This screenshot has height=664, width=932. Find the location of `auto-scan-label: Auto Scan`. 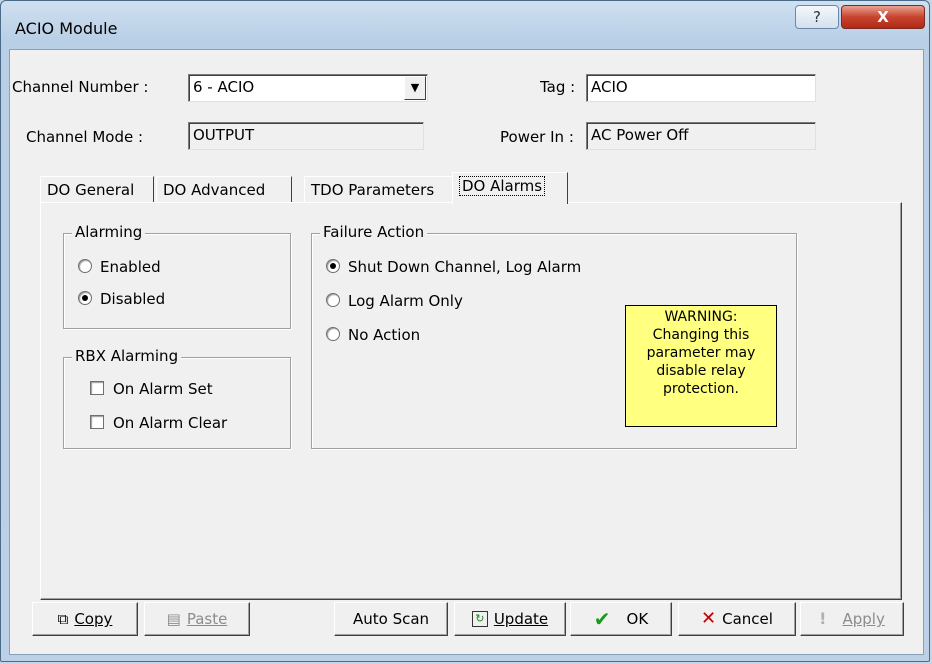

auto-scan-label: Auto Scan is located at coordinates (391, 619).